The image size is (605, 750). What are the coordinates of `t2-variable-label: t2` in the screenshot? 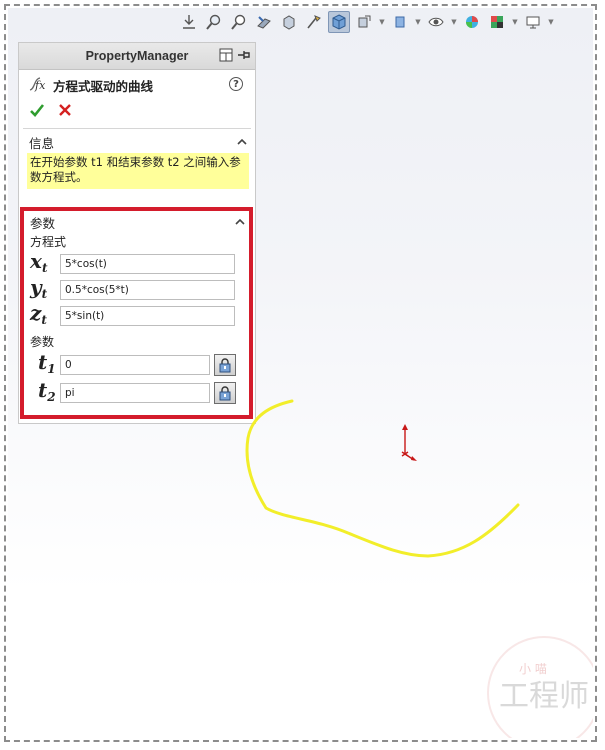 It's located at (47, 390).